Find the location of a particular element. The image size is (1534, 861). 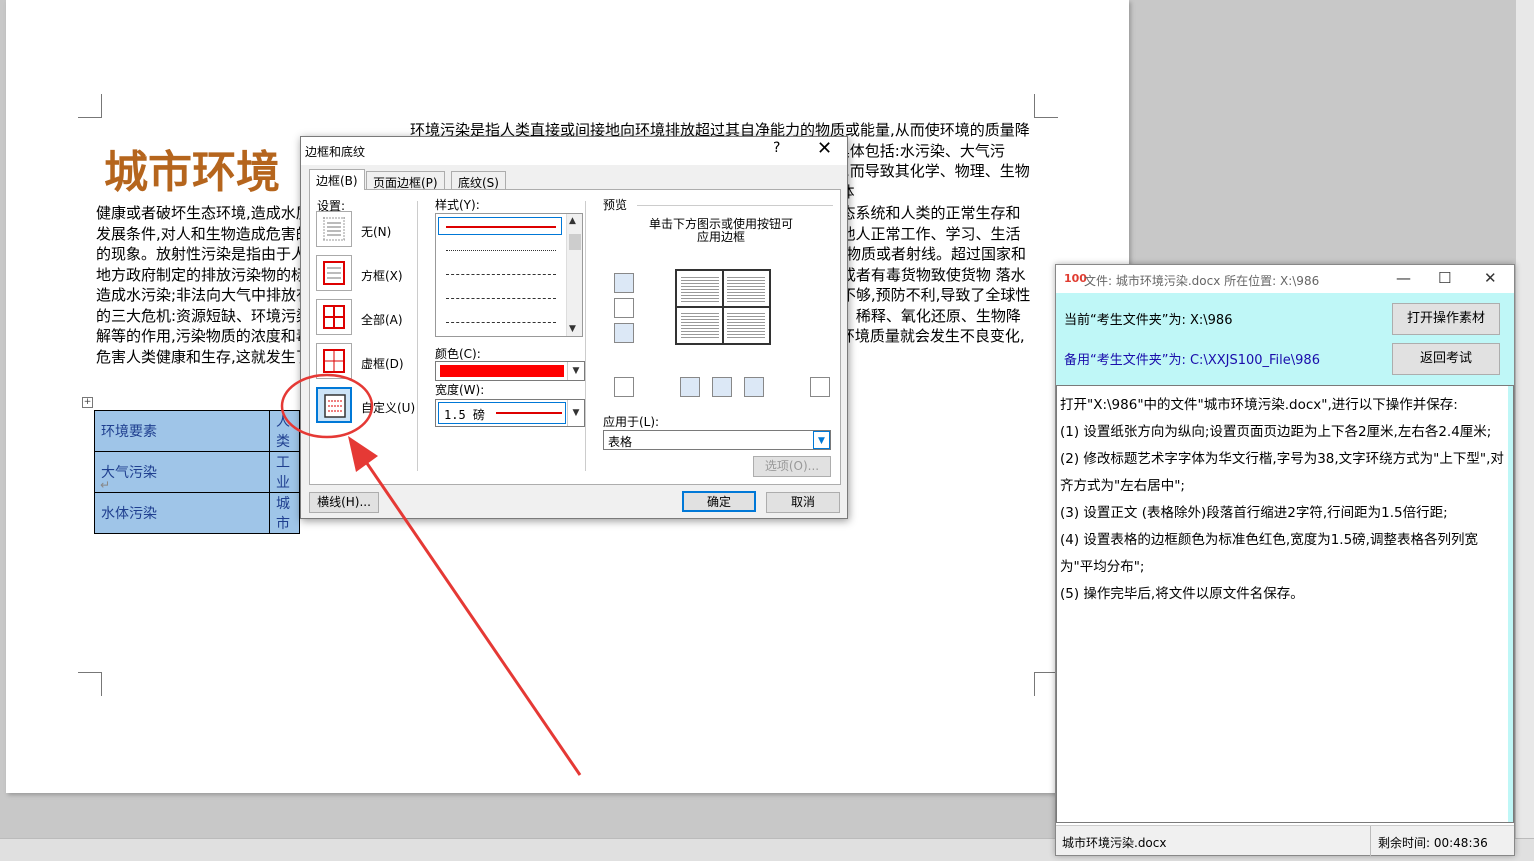

minimize-icon: — is located at coordinates (1403, 278).